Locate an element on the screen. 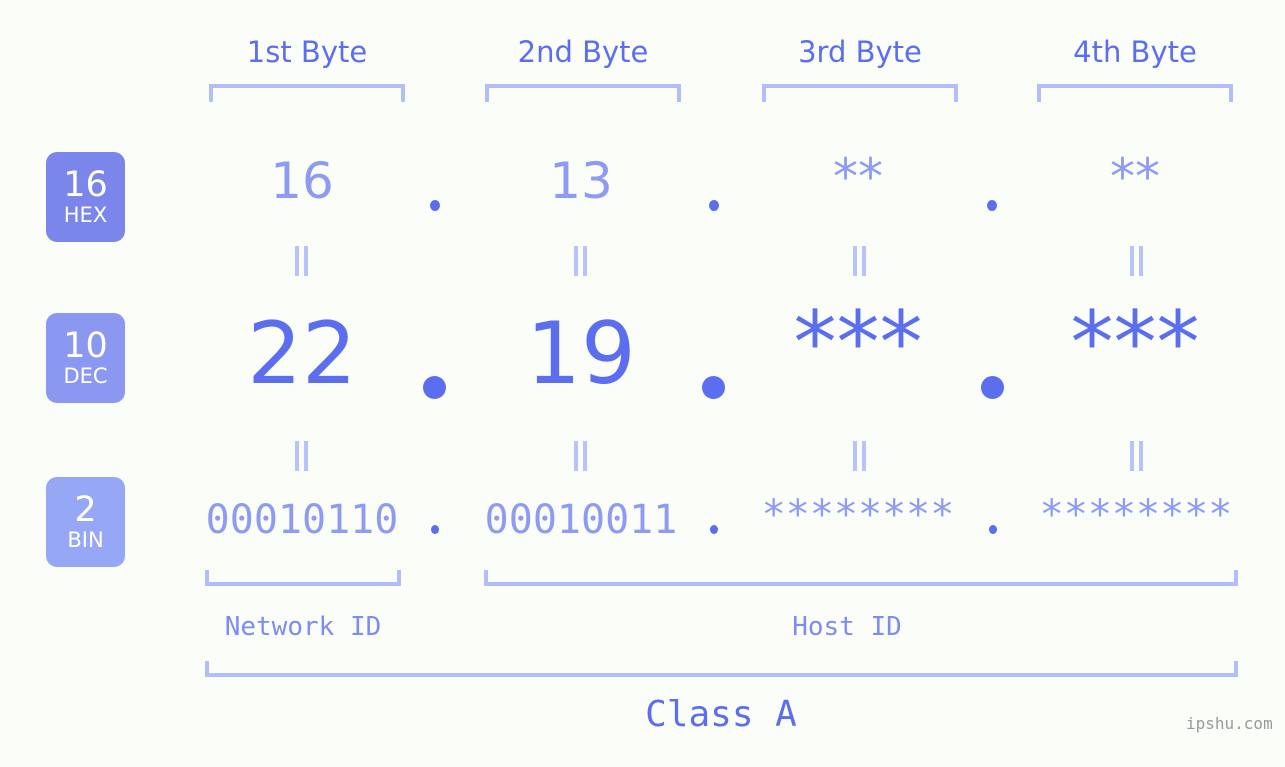  base-badge-bin: 2 BIN is located at coordinates (85, 522).